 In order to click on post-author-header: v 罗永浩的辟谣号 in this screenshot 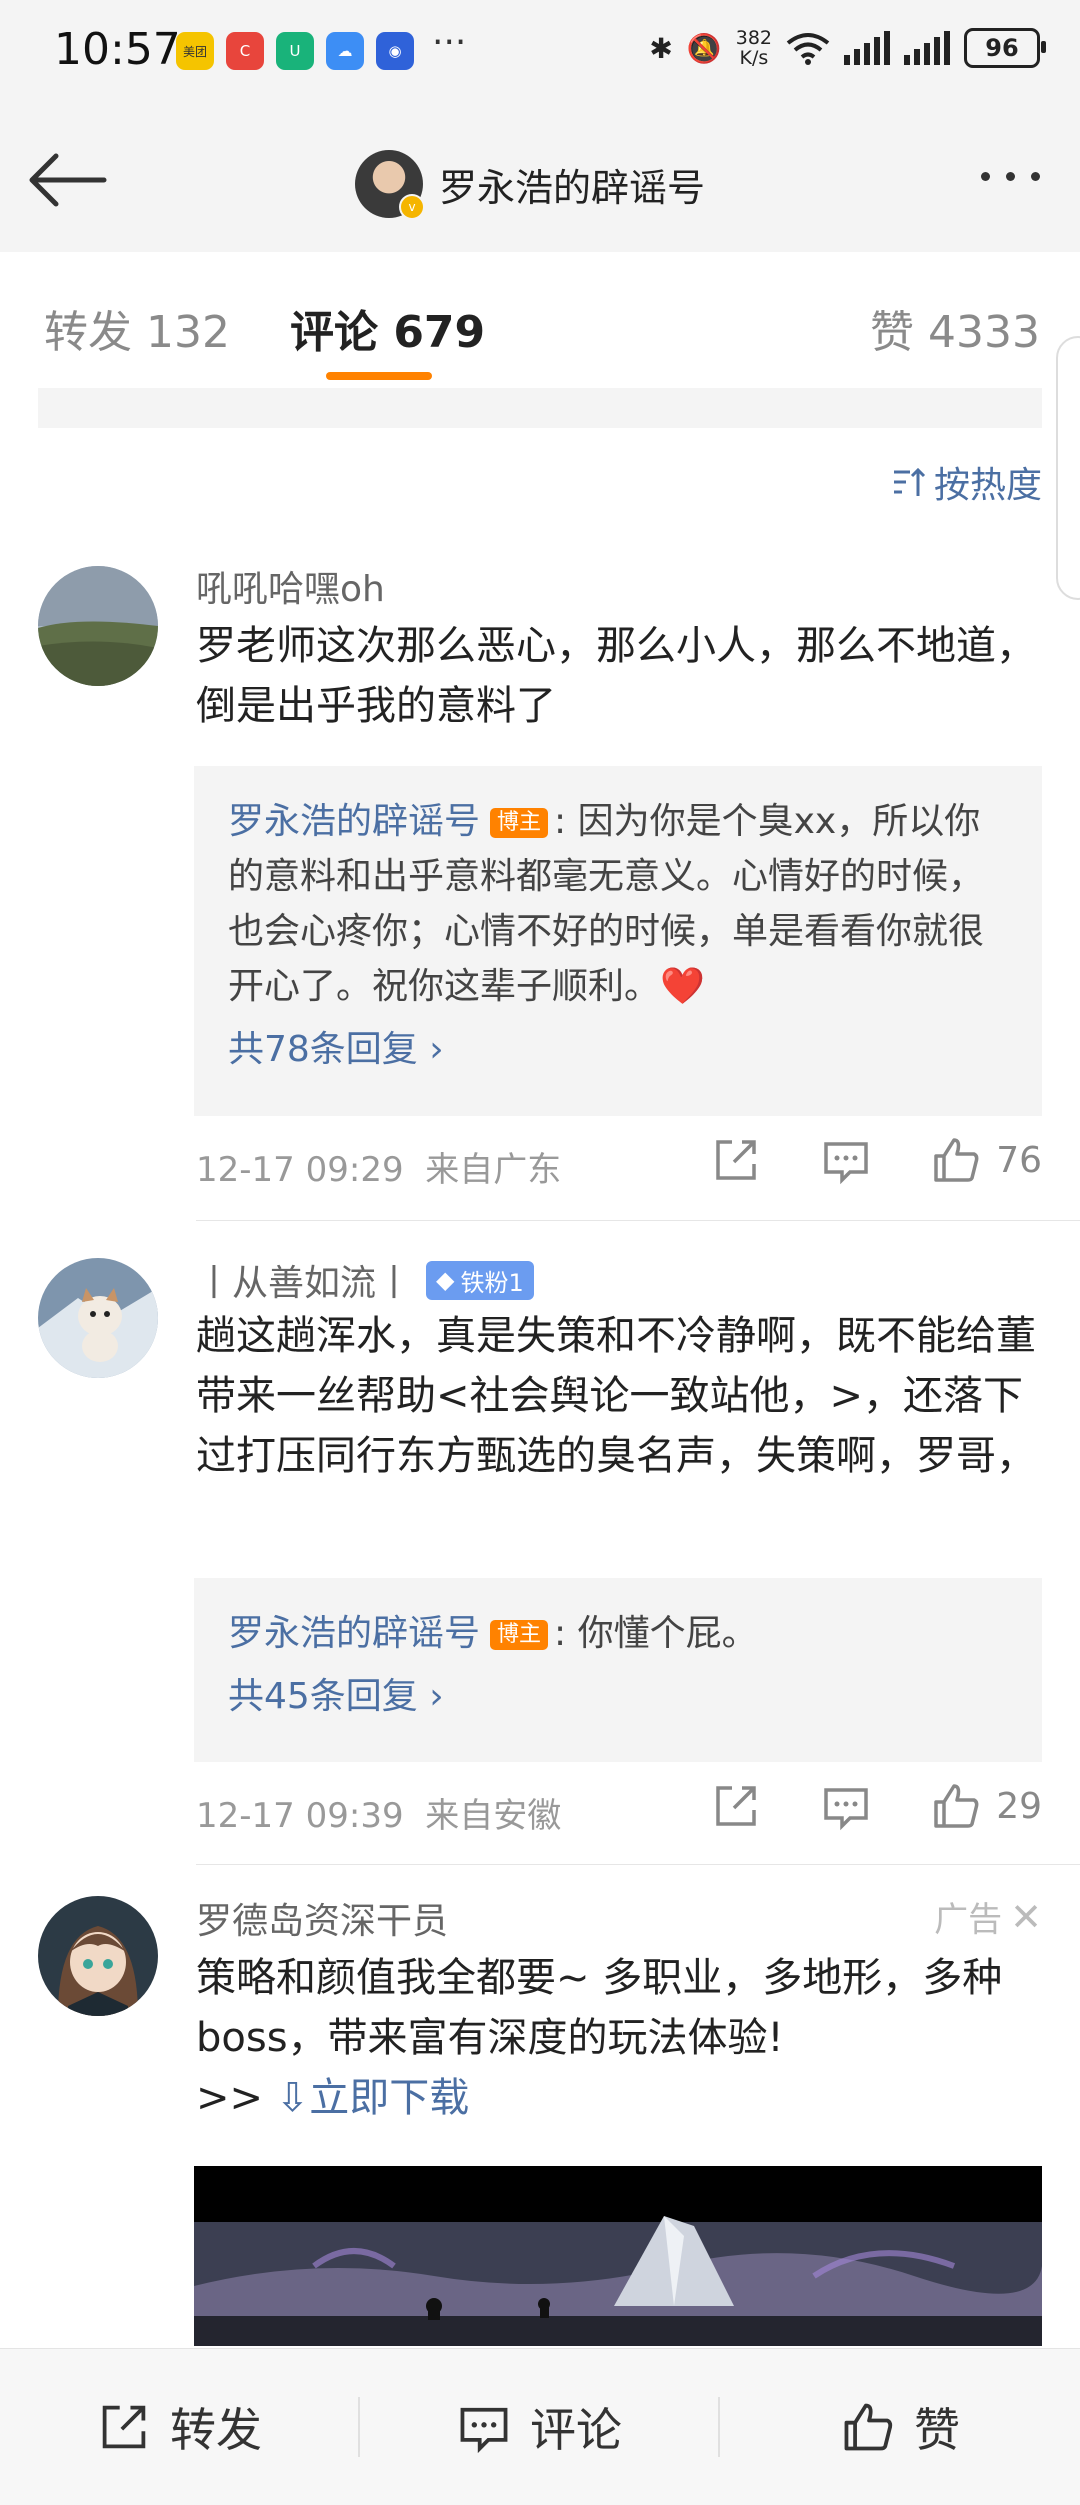, I will do `click(530, 185)`.